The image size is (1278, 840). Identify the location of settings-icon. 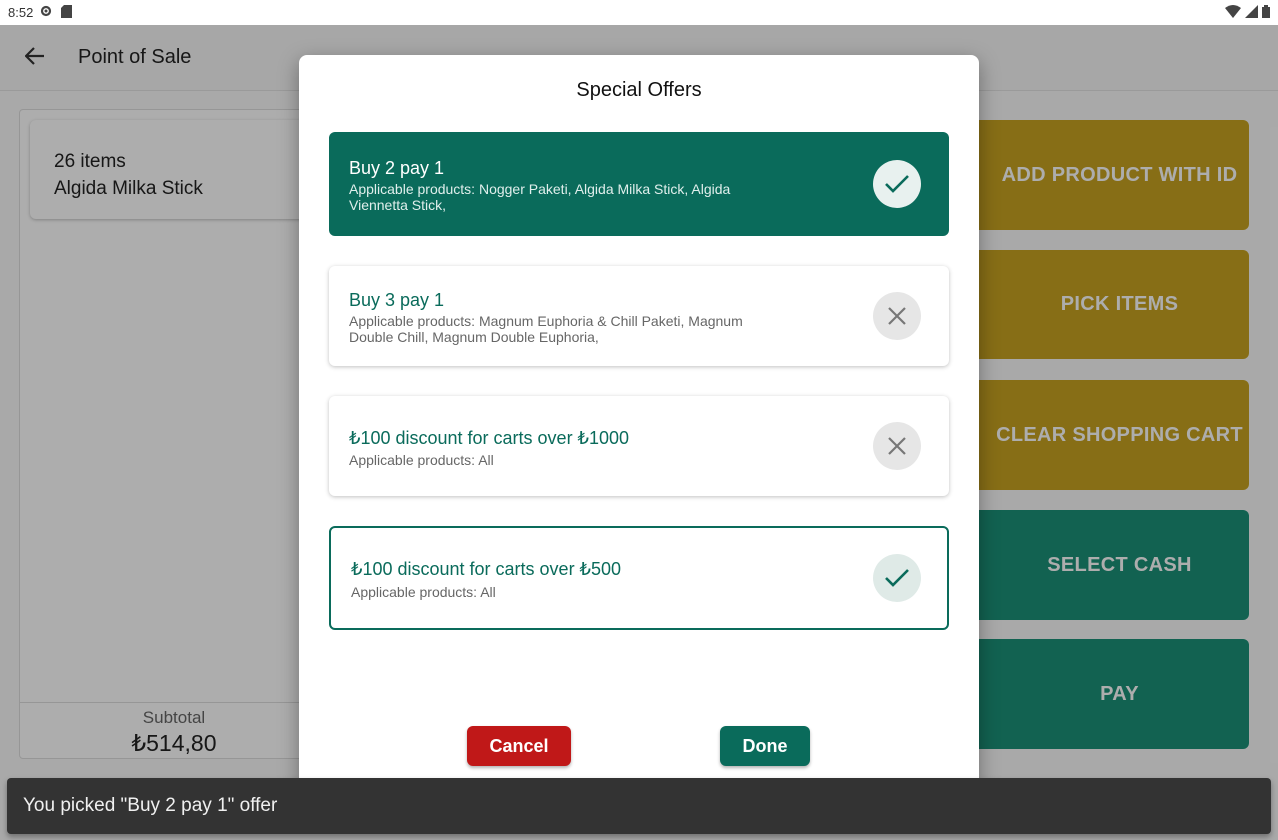
(46, 12).